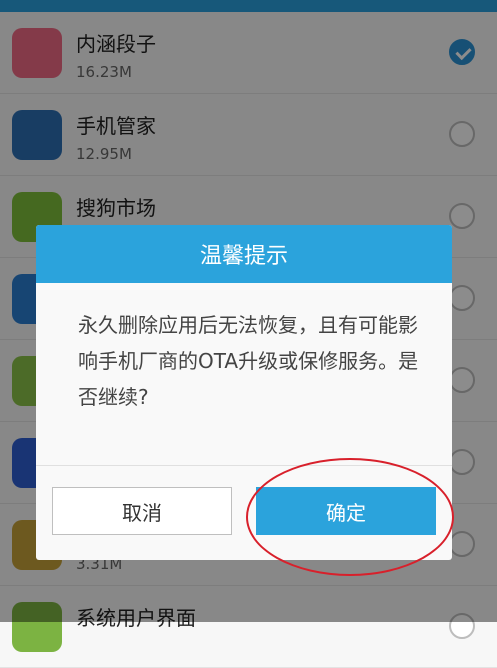  I want to click on cancel-button: 取消, so click(142, 511).